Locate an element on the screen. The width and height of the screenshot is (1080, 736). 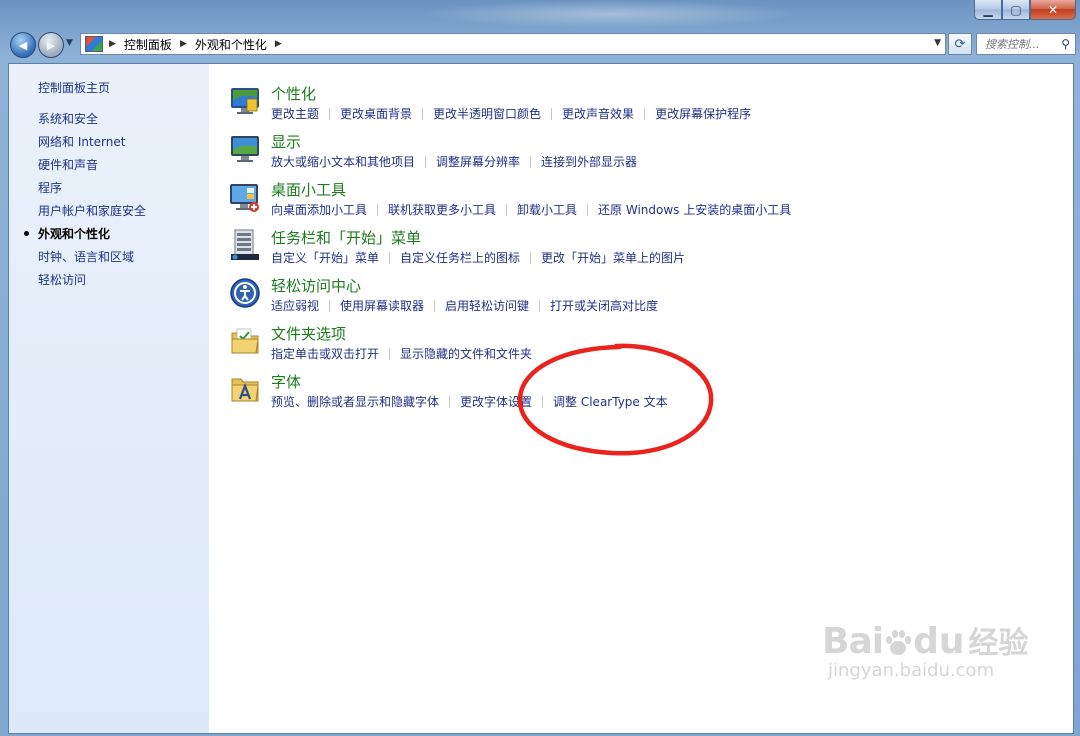
link-restore-gadgets: 还原 Windows 上安装的桌面小工具 is located at coordinates (694, 209).